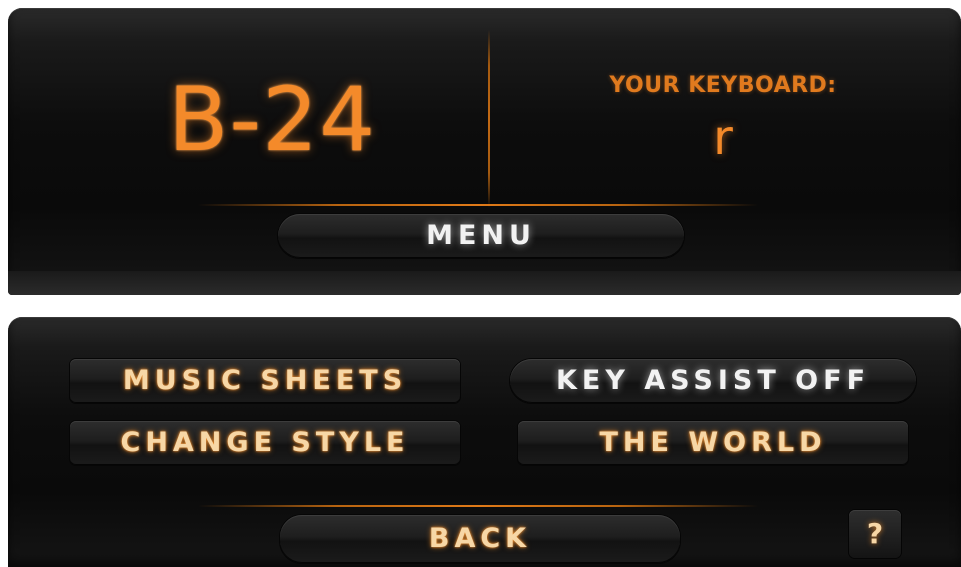 The image size is (961, 567). I want to click on keyboard-label: YOUR KEYBOARD:, so click(723, 85).